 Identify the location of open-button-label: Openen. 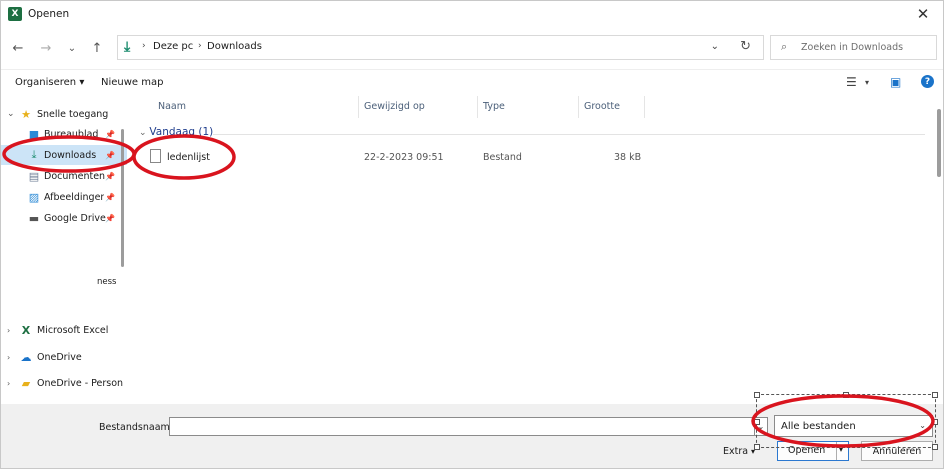
(807, 450).